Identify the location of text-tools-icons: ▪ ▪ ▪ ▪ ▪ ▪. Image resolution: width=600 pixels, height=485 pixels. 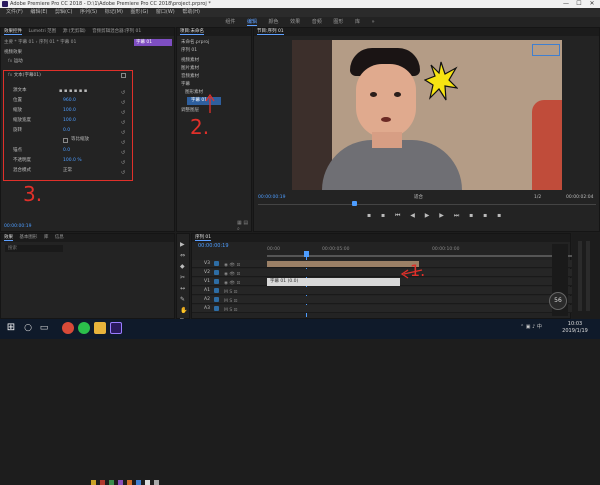
(73, 91).